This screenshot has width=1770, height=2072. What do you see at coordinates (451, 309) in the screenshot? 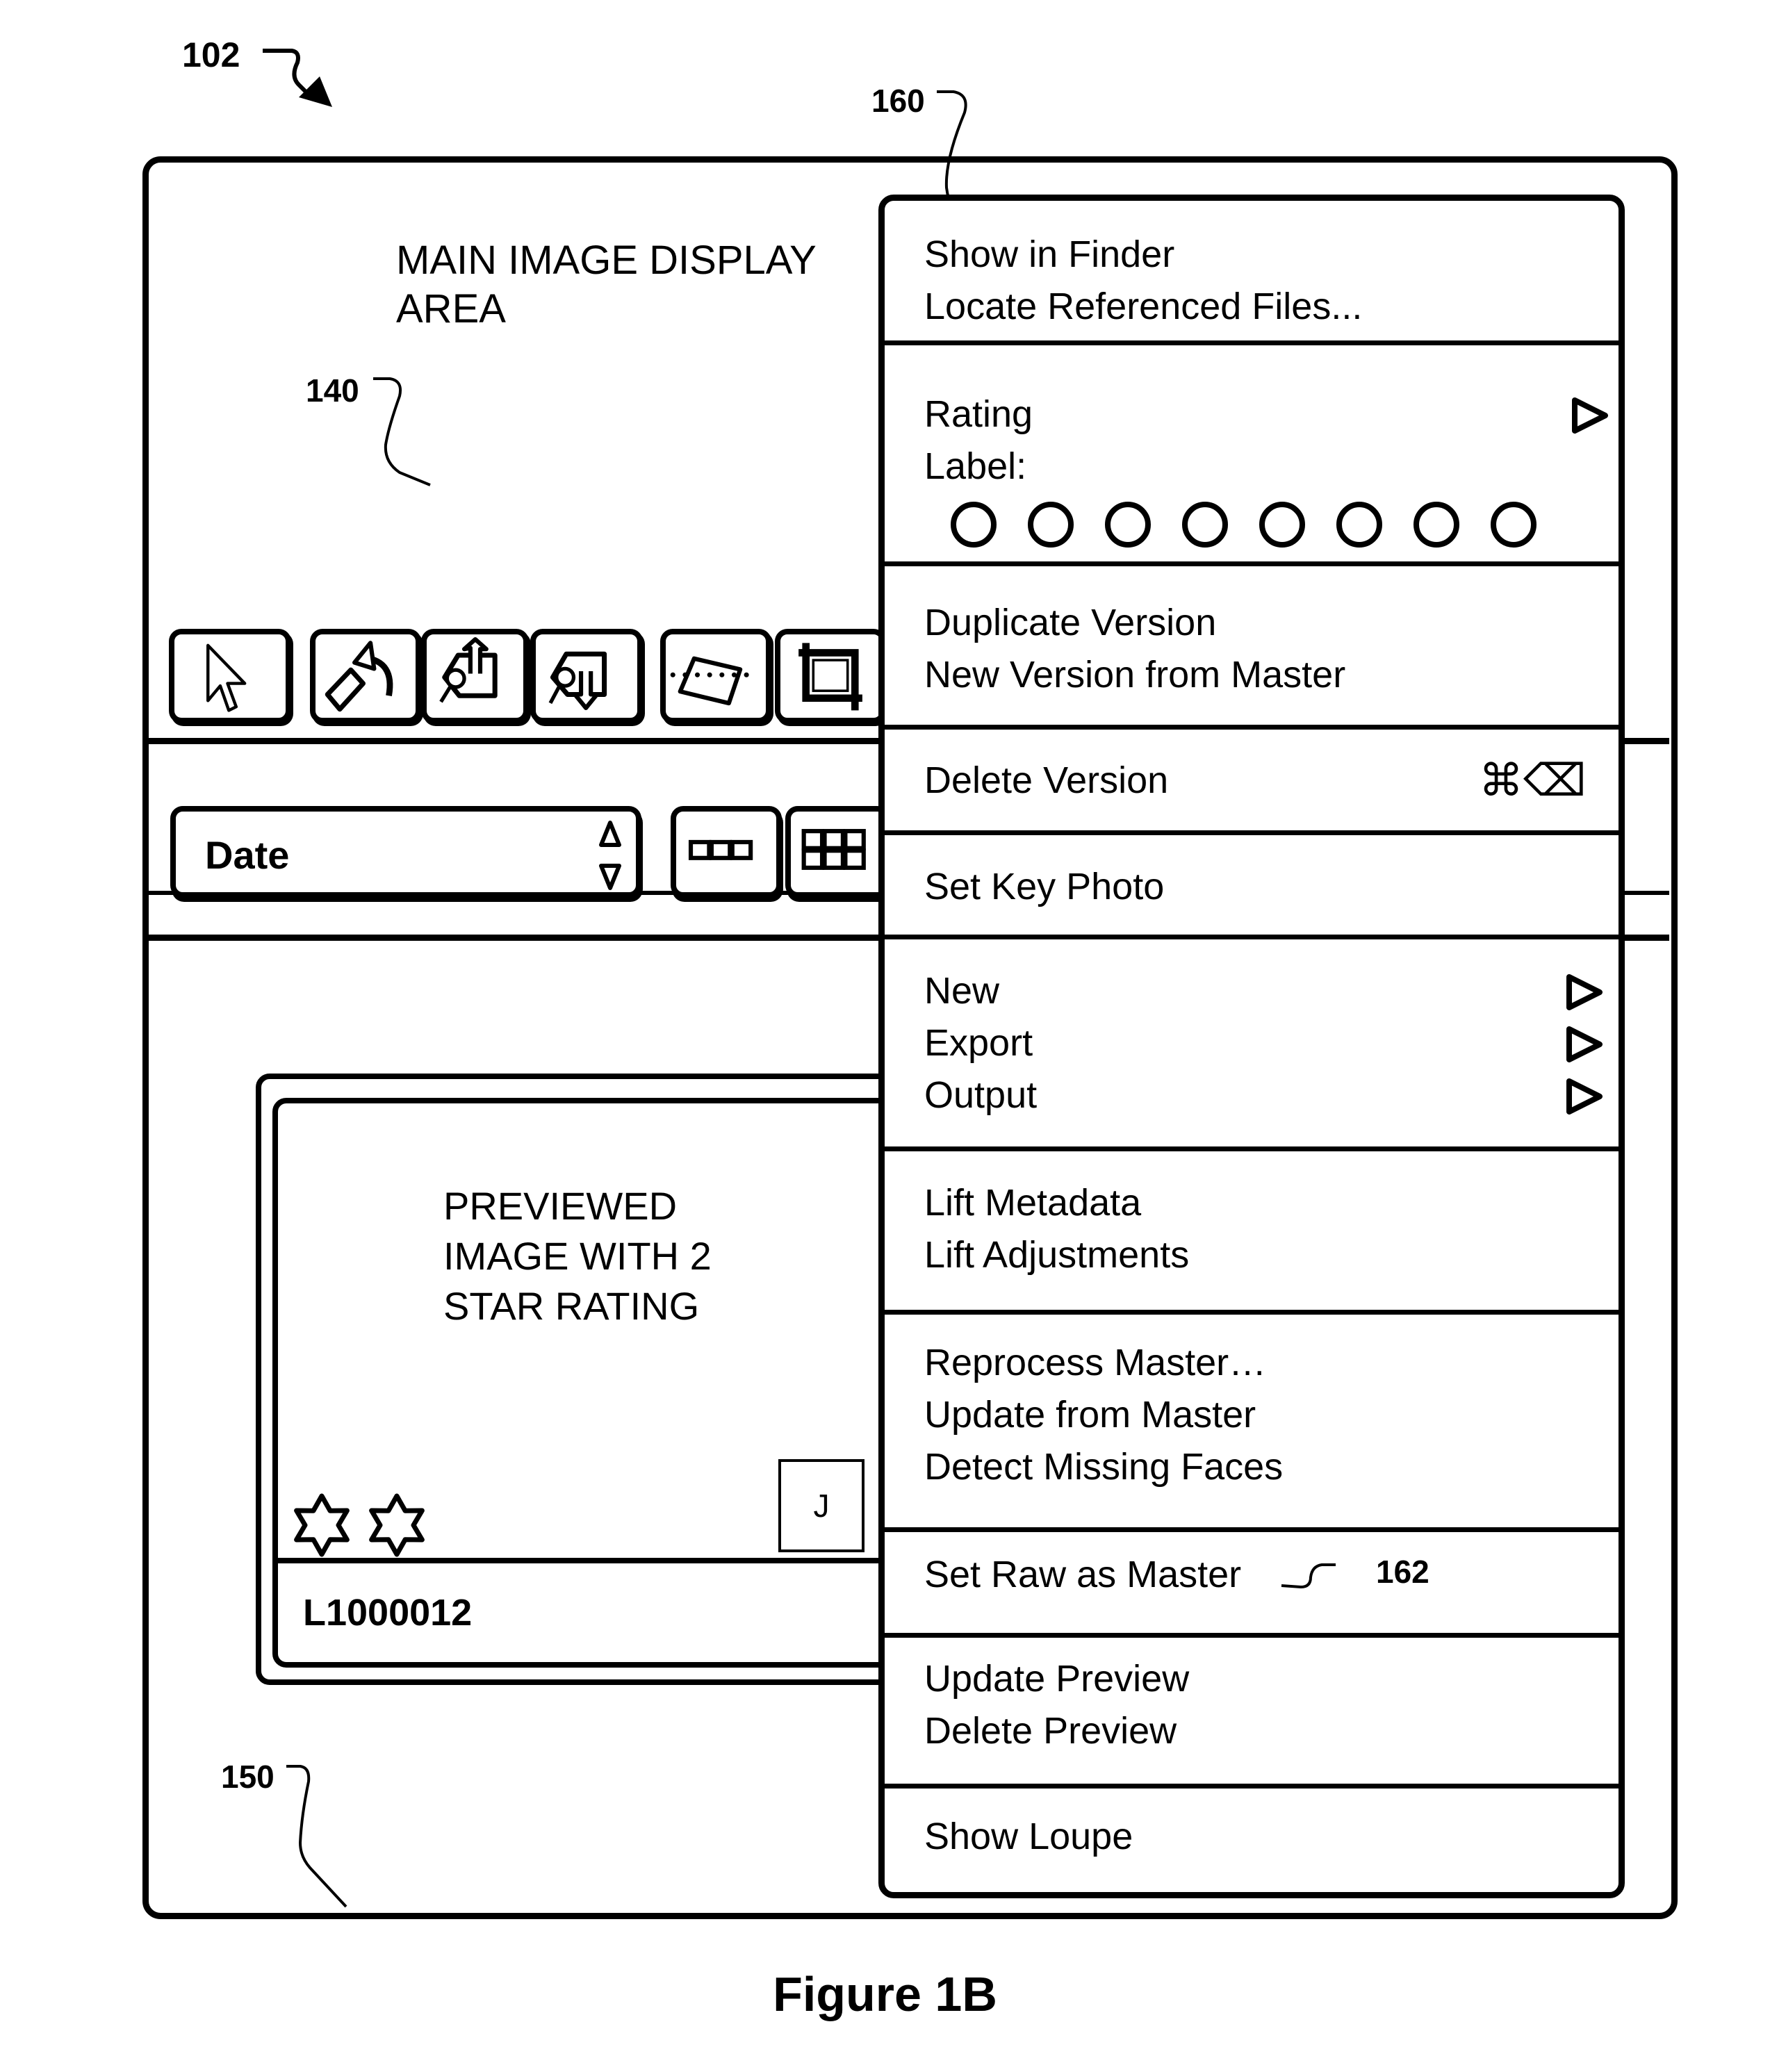
I see `main-display-label-line2: AREA` at bounding box center [451, 309].